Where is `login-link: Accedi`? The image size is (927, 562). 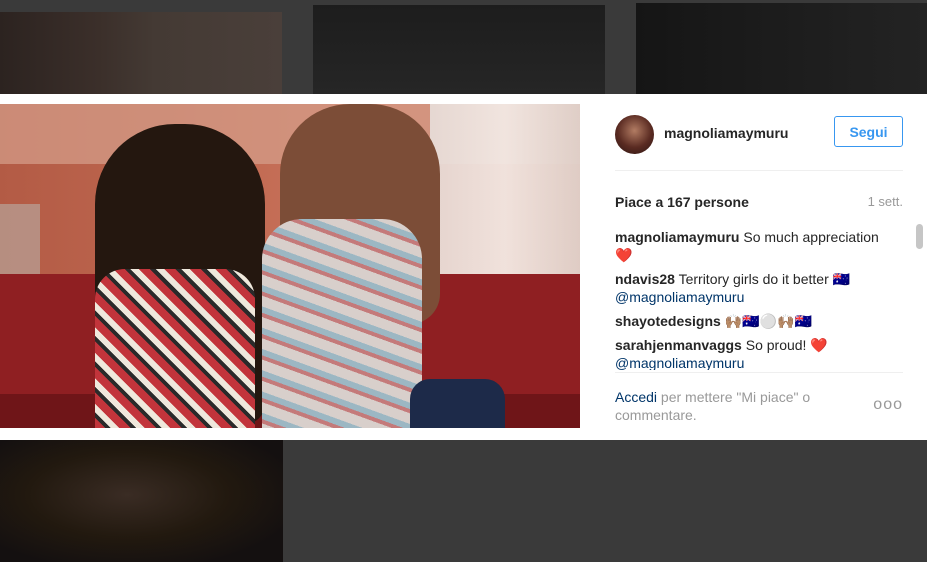 login-link: Accedi is located at coordinates (636, 397).